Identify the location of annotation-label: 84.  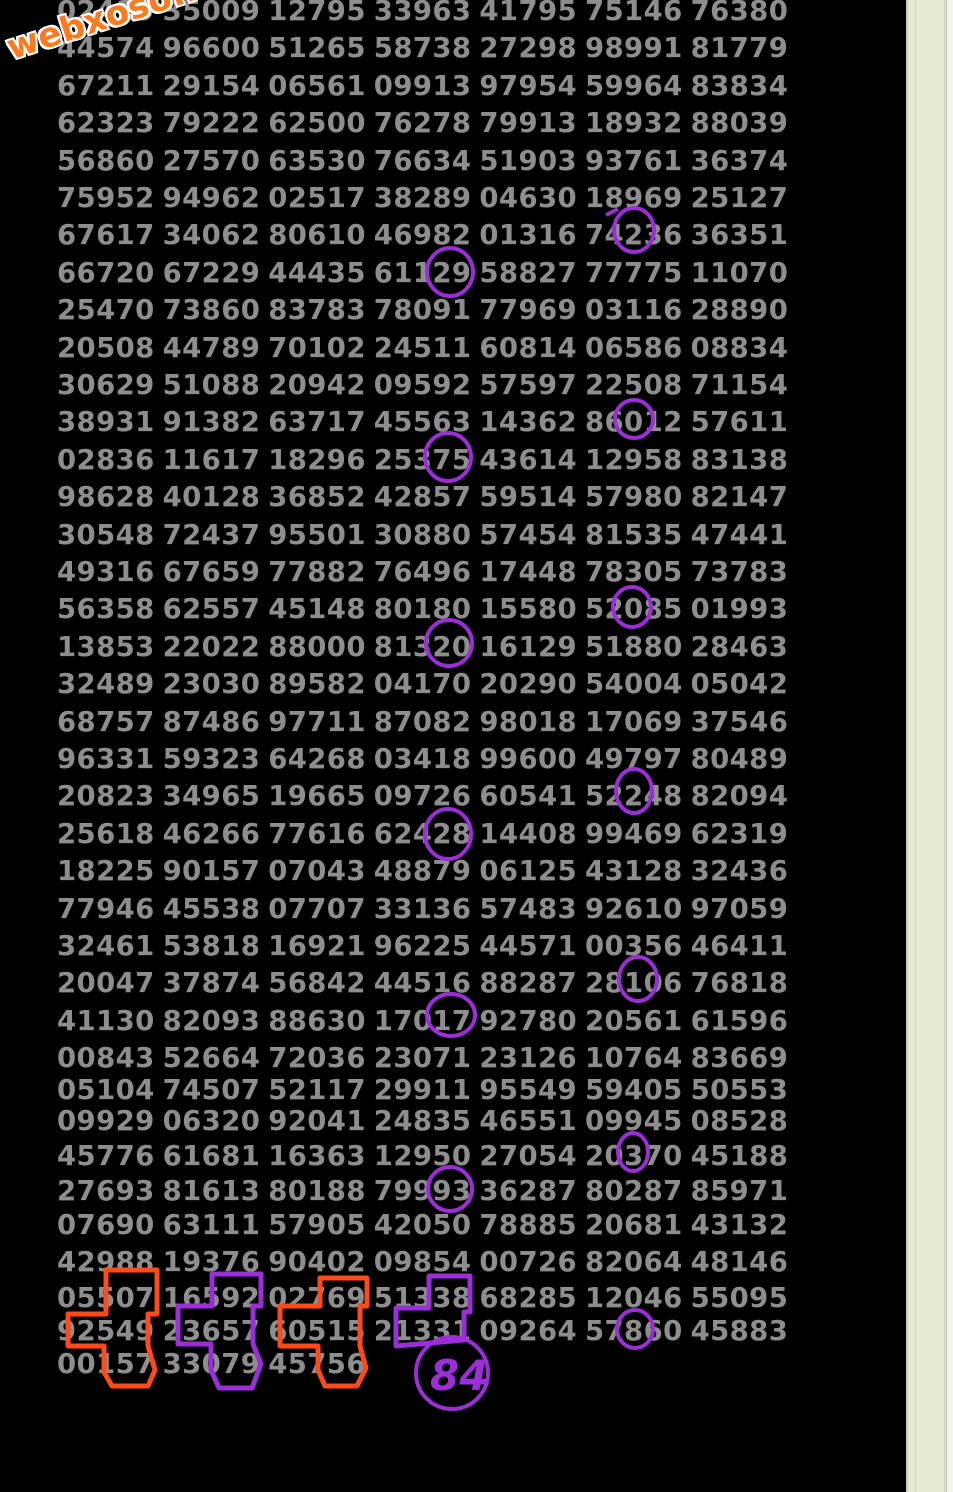
(459, 1375).